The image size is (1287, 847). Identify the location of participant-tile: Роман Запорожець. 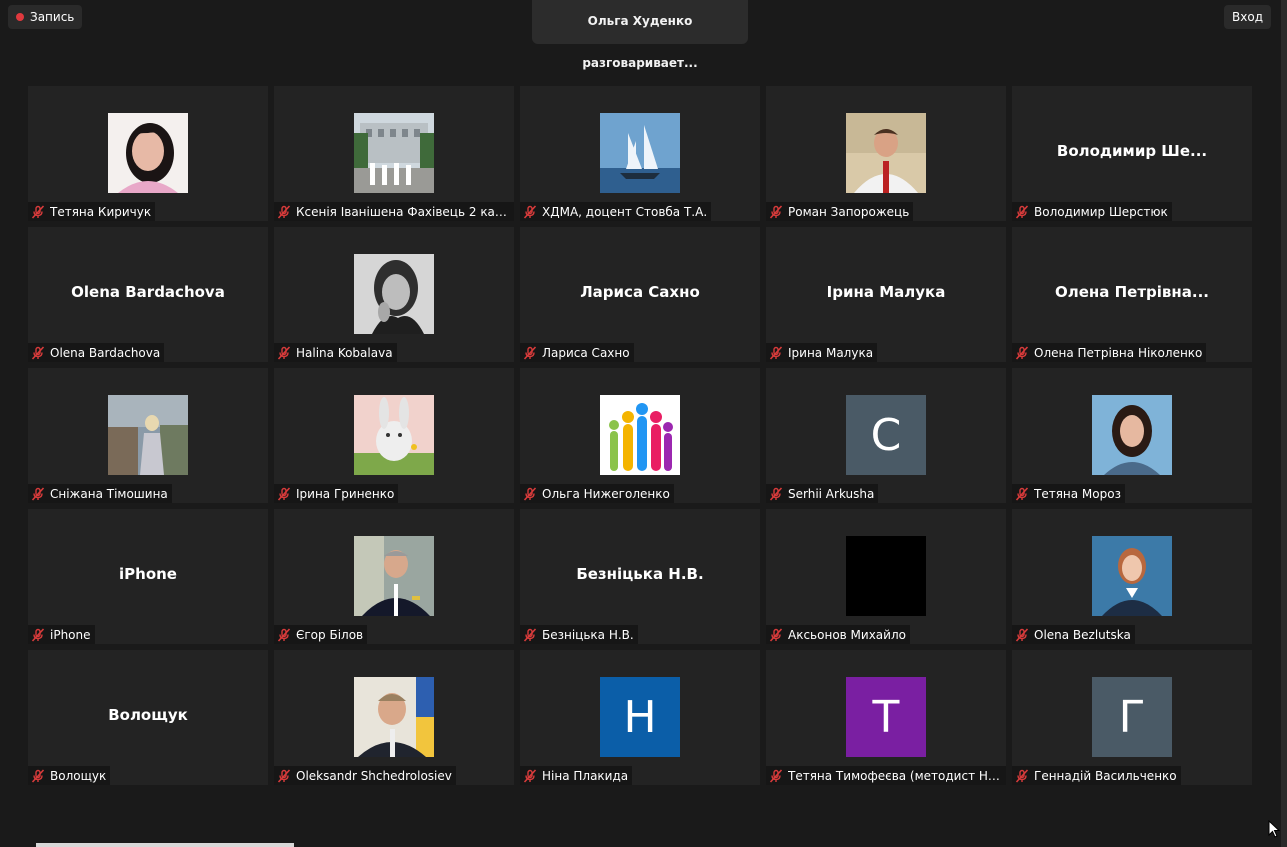
(886, 153).